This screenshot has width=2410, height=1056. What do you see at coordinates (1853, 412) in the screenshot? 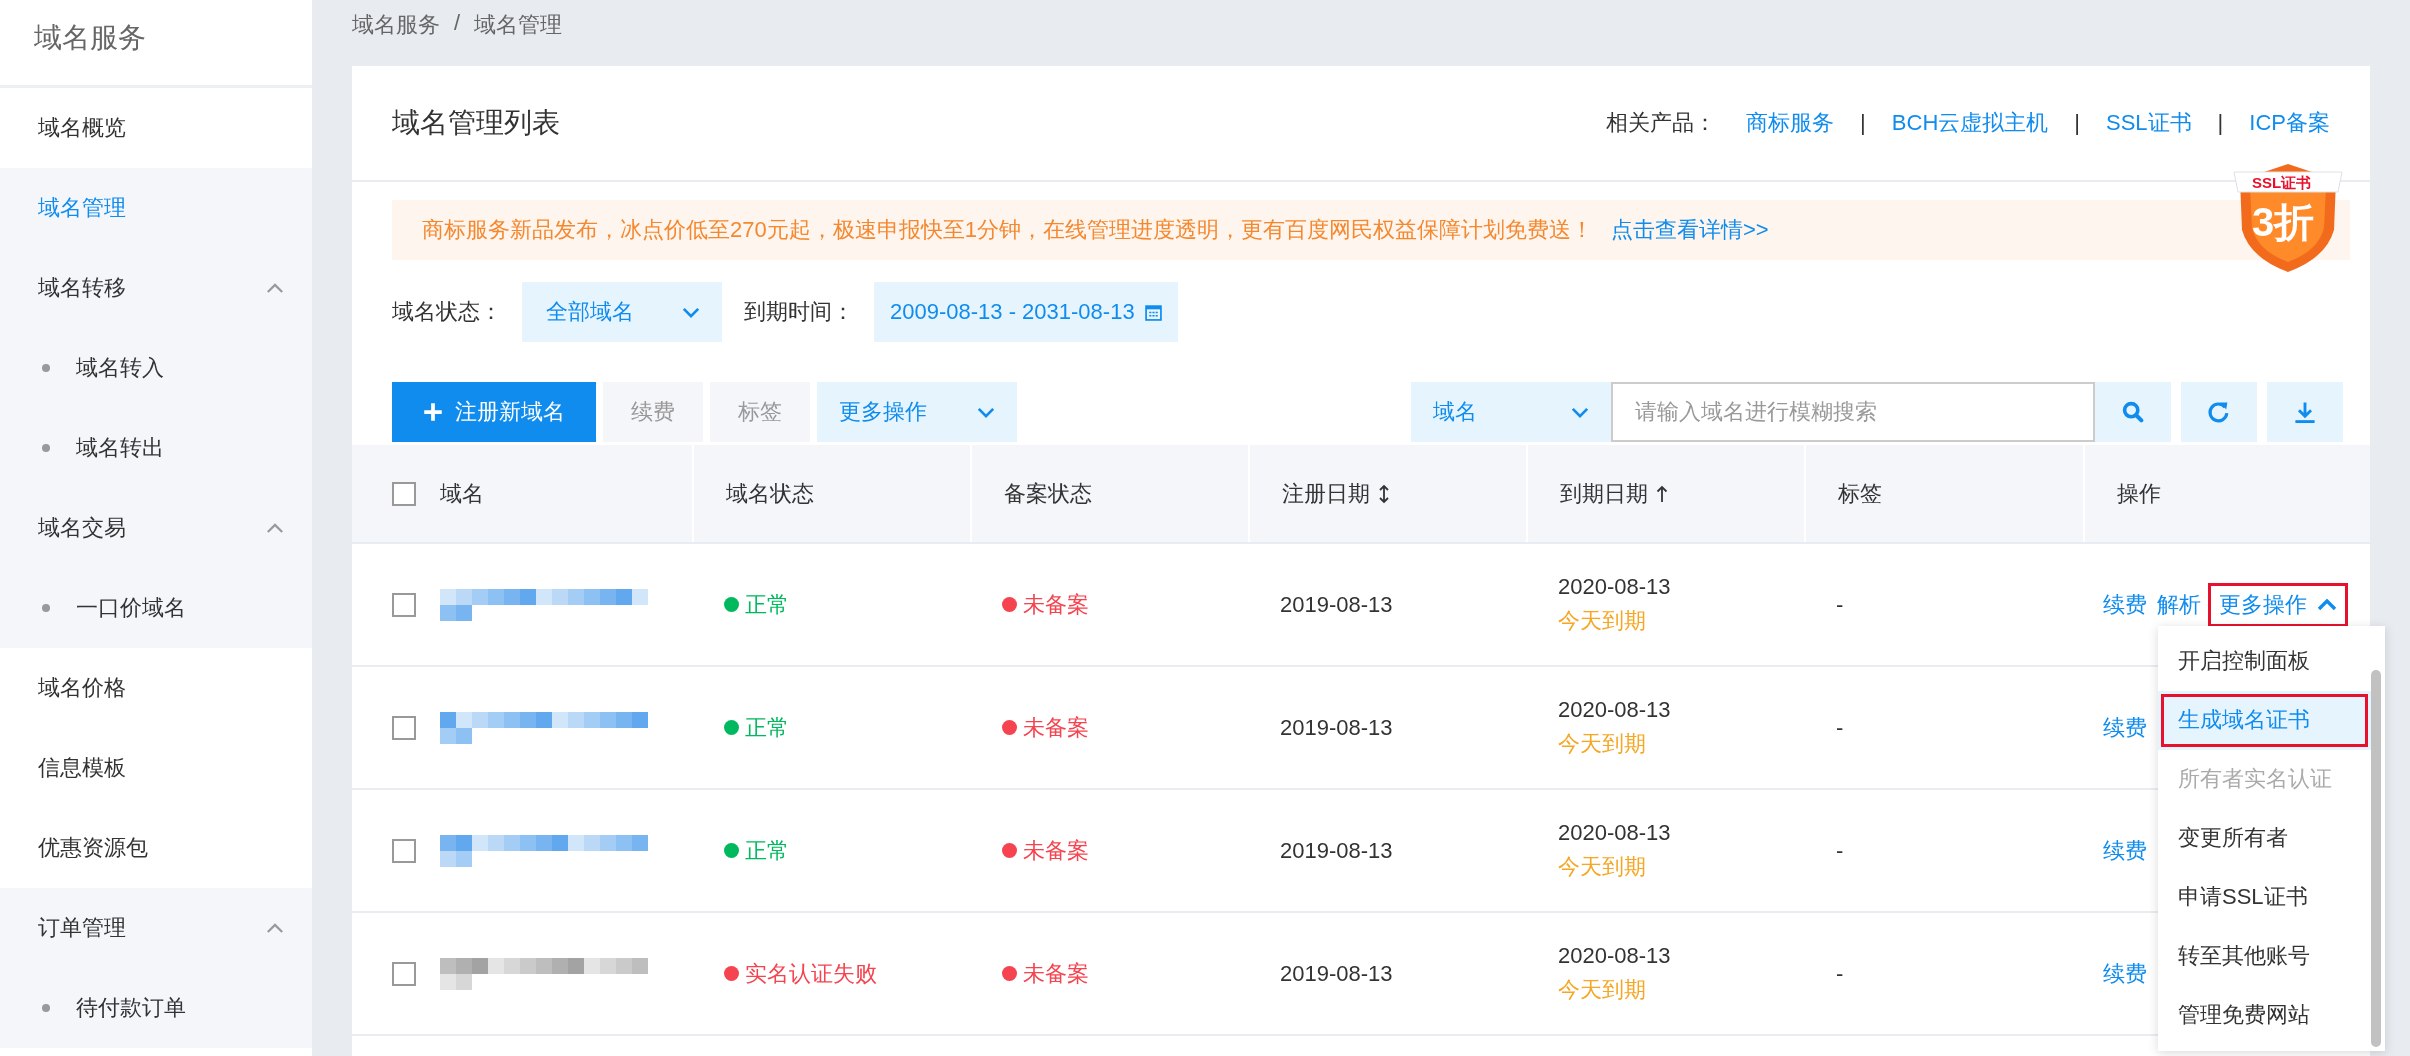
I see `search-input: 请输入域名进行模糊搜索` at bounding box center [1853, 412].